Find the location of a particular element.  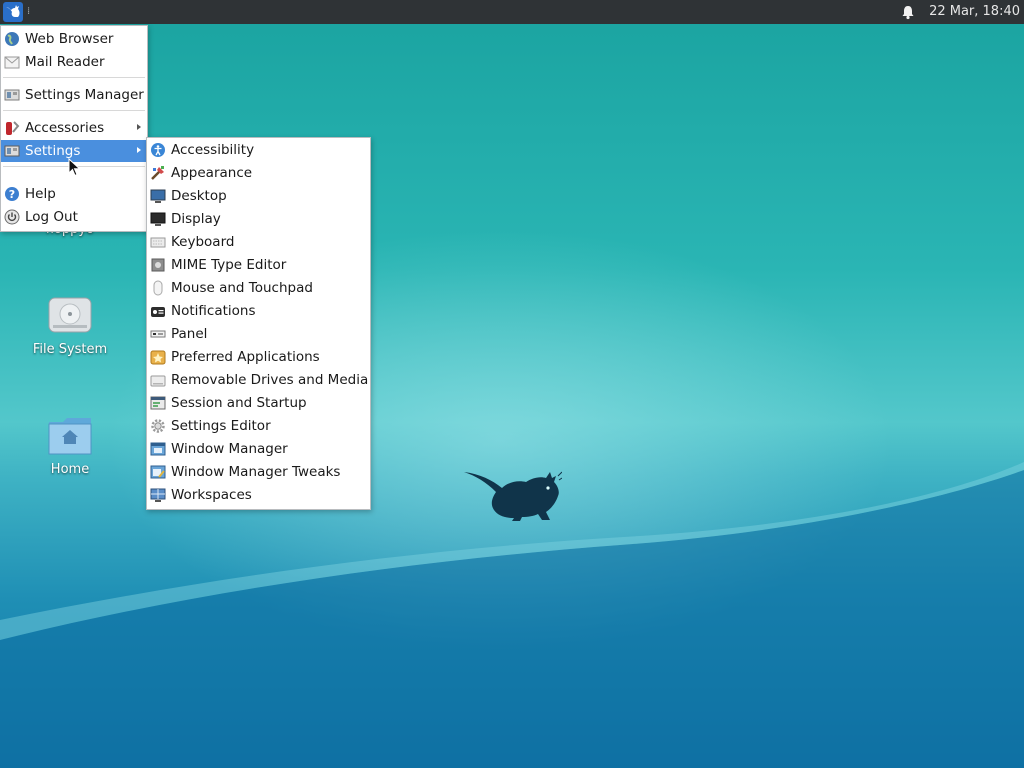

menu-item-session-and-startup: Session and Startup is located at coordinates (258, 403).